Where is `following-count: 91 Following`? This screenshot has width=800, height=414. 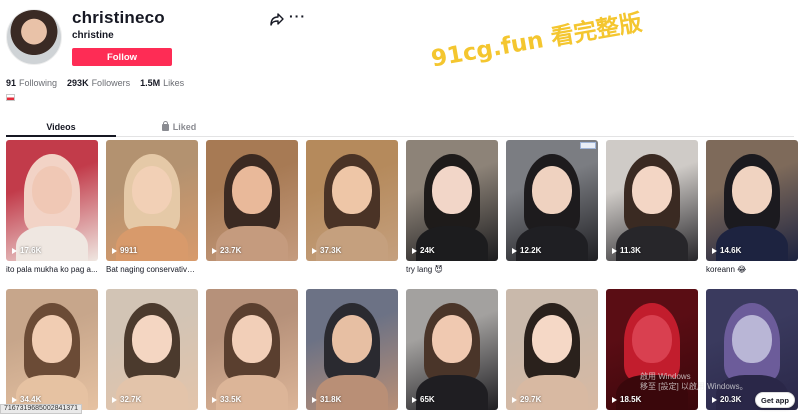 following-count: 91 Following is located at coordinates (31, 83).